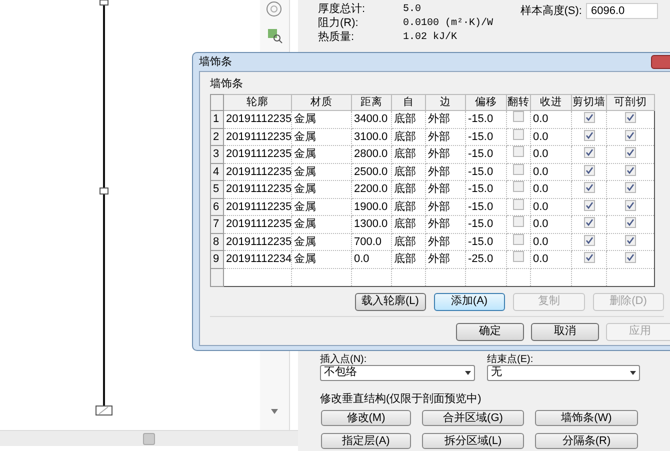 Image resolution: width=670 pixels, height=451 pixels. What do you see at coordinates (622, 11) in the screenshot?
I see `sample-height-field: 6096.0` at bounding box center [622, 11].